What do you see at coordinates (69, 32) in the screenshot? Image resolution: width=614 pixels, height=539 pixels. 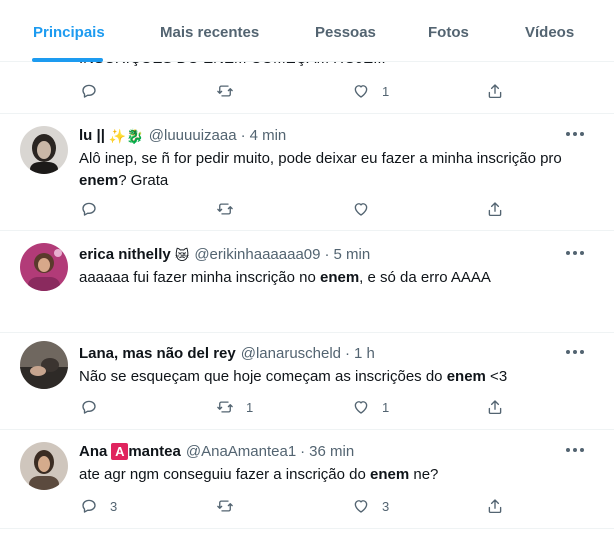 I see `tab-principais: Principais` at bounding box center [69, 32].